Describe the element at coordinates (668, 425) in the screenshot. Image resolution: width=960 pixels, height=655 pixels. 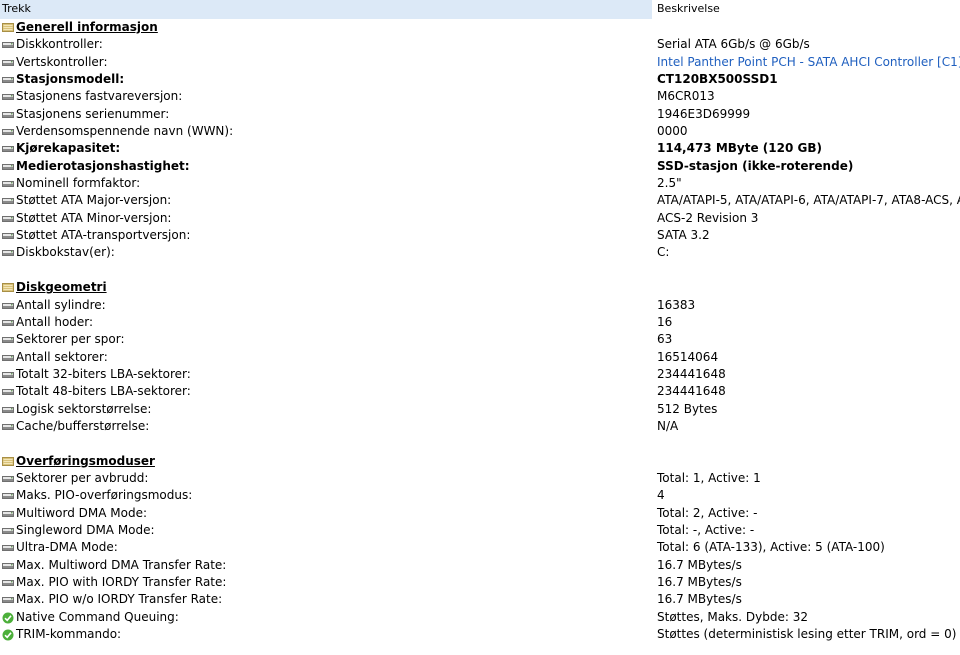
I see `property-value: N/A` at that location.